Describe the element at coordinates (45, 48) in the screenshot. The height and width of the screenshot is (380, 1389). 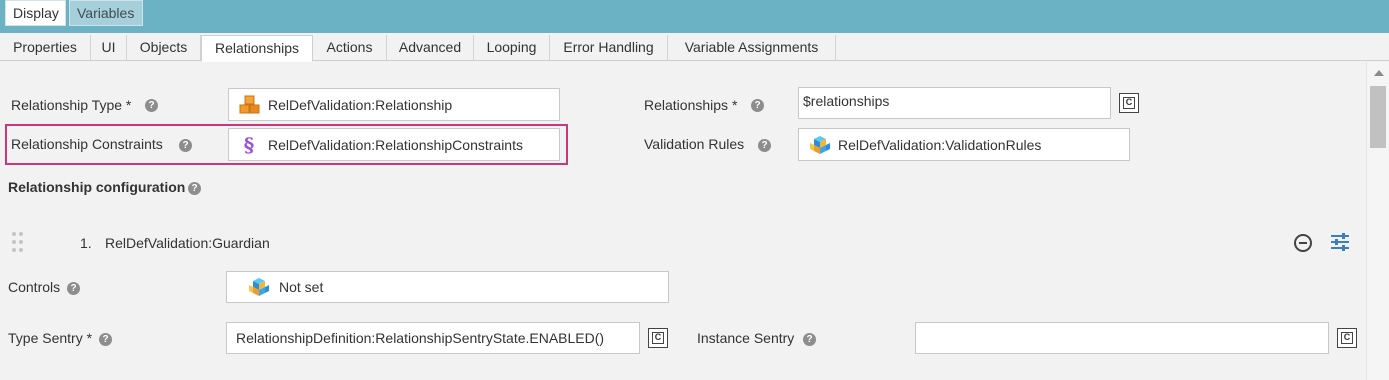
I see `tab-properties: Properties` at that location.